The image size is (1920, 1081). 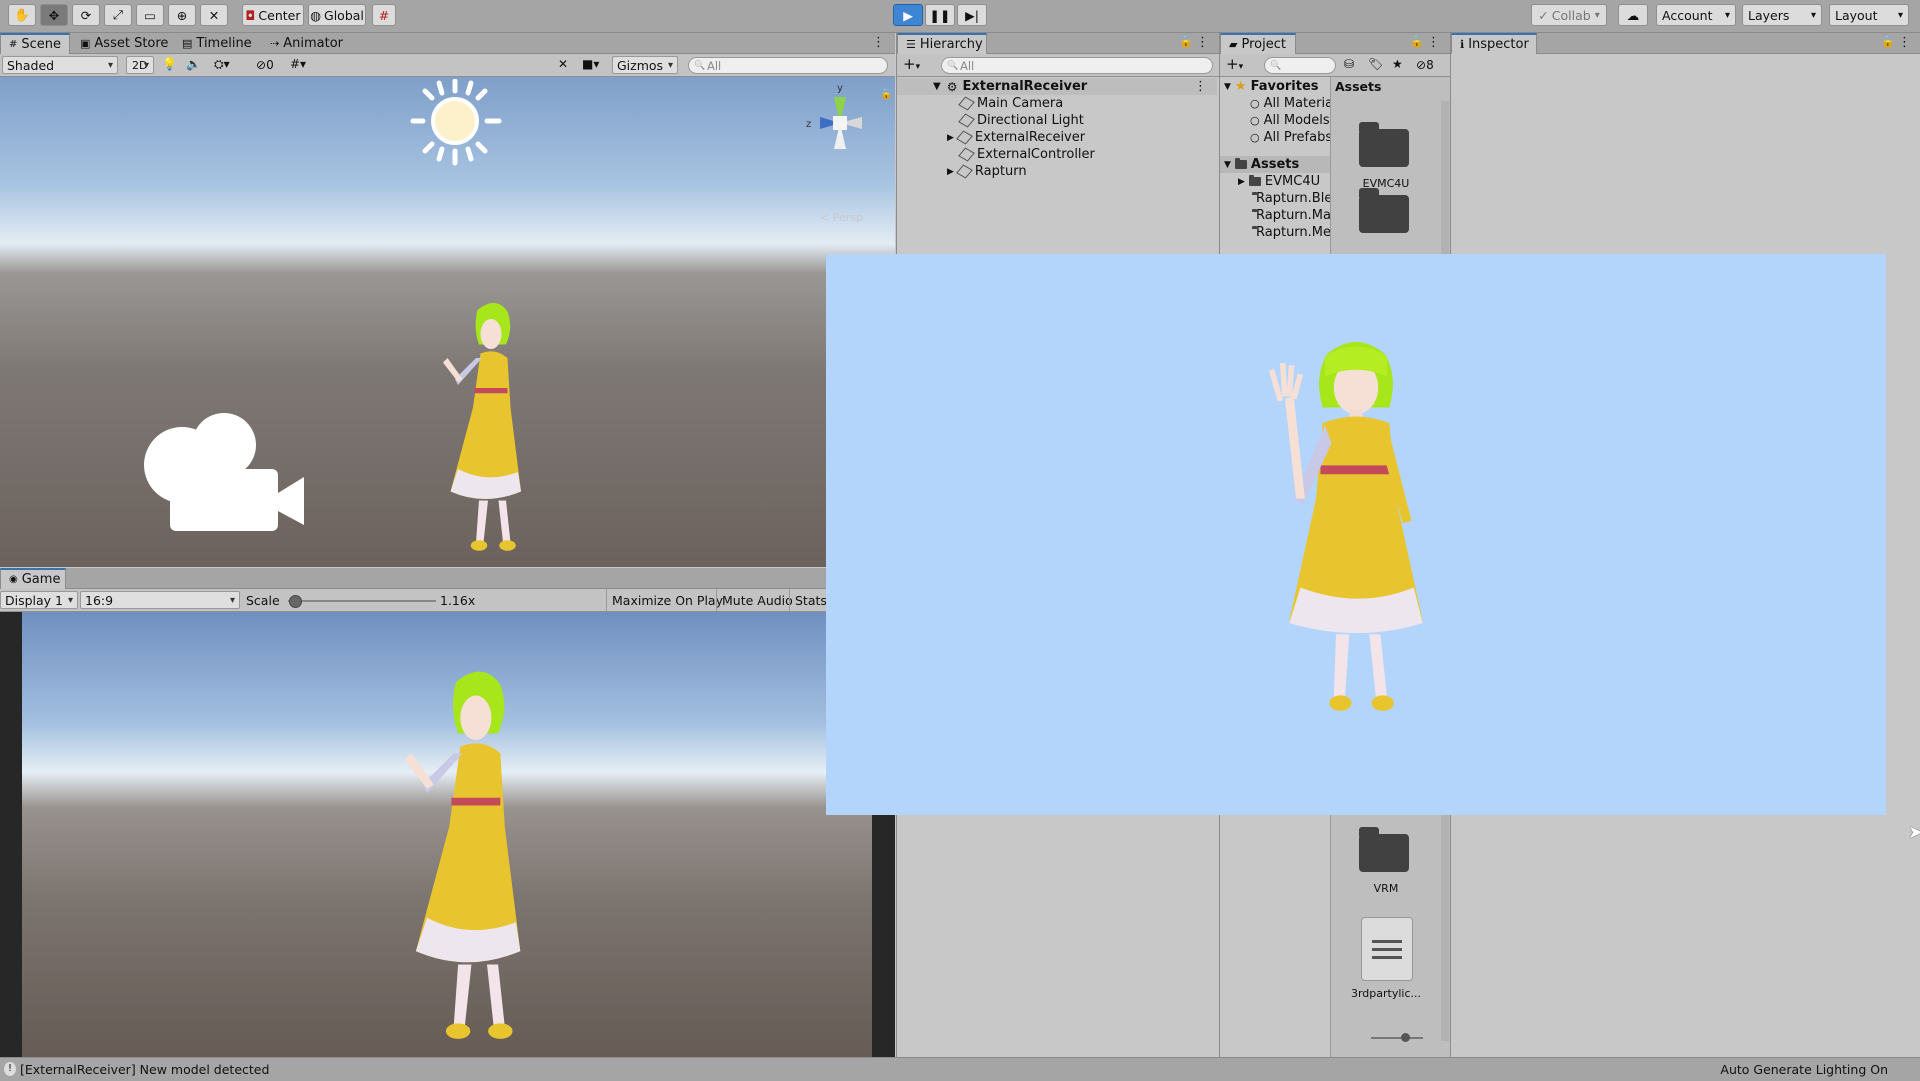 I want to click on tab-game: ◉ Game, so click(x=33, y=578).